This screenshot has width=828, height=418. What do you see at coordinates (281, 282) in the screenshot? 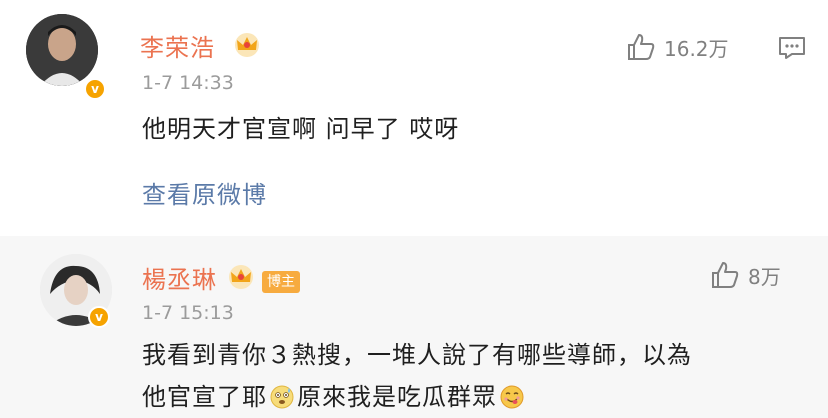
I see `blogger-tag: 博主` at bounding box center [281, 282].